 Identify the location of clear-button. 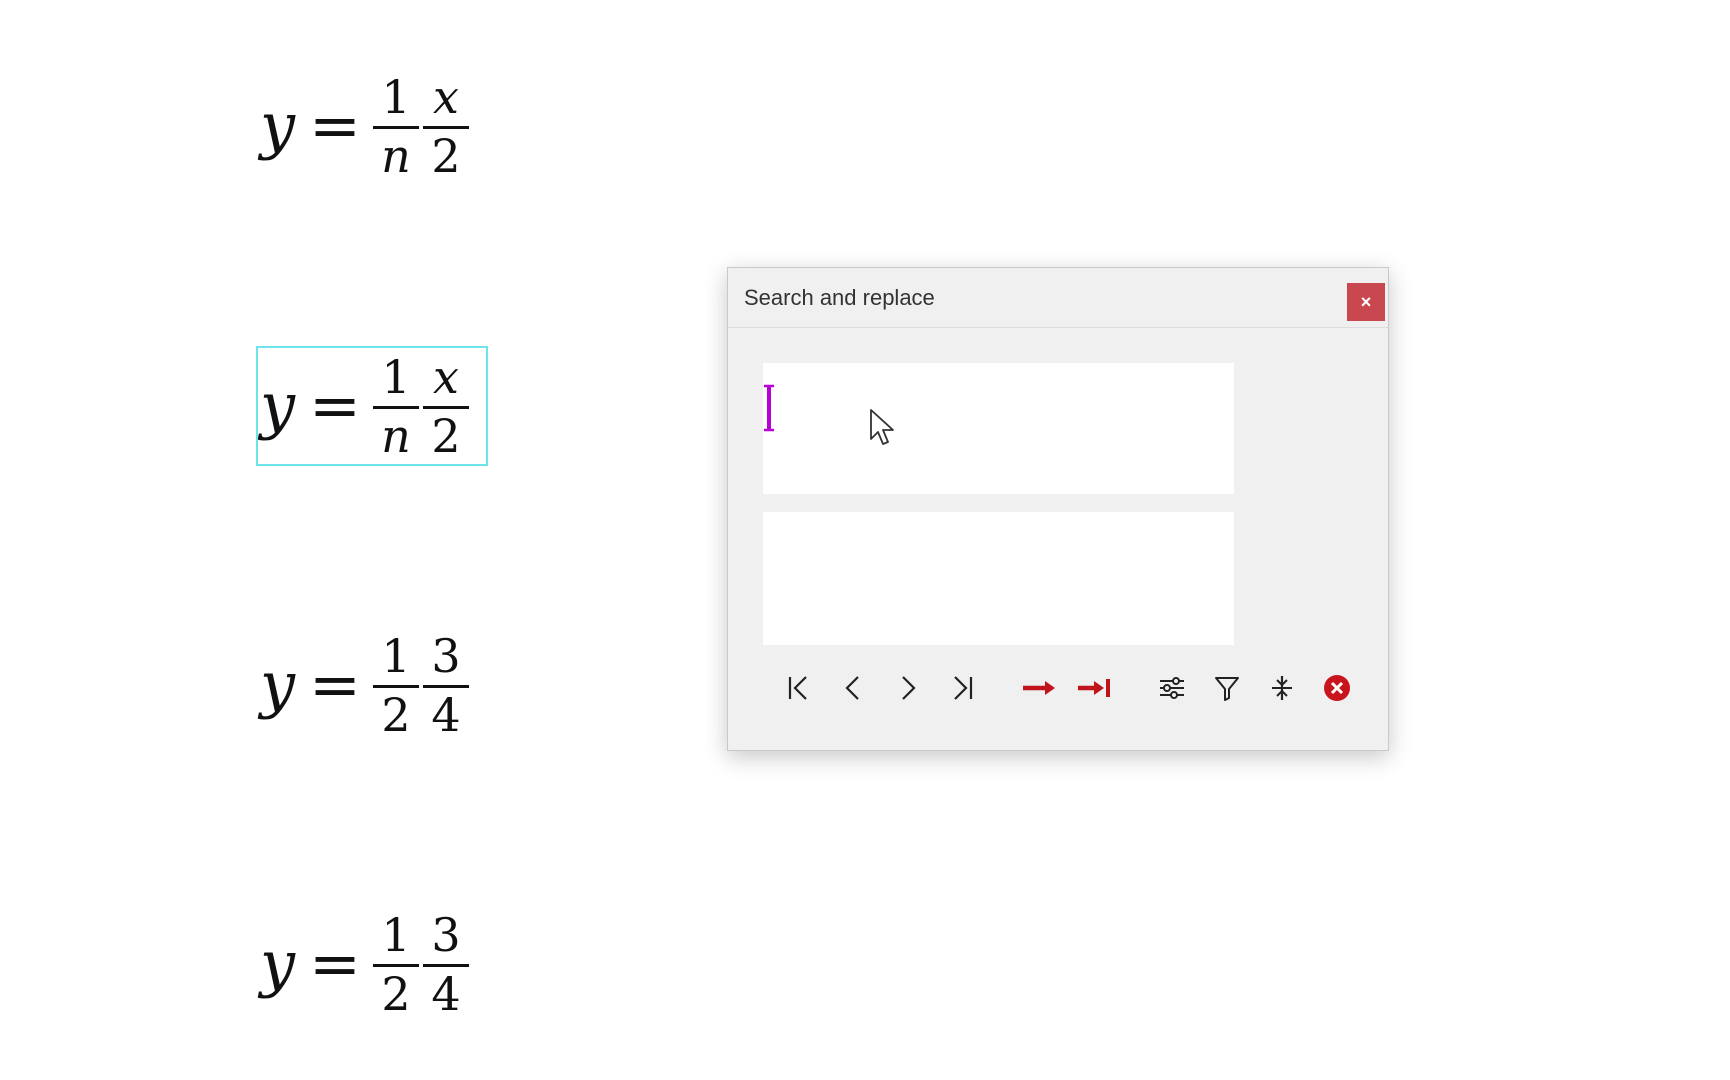
(1337, 688).